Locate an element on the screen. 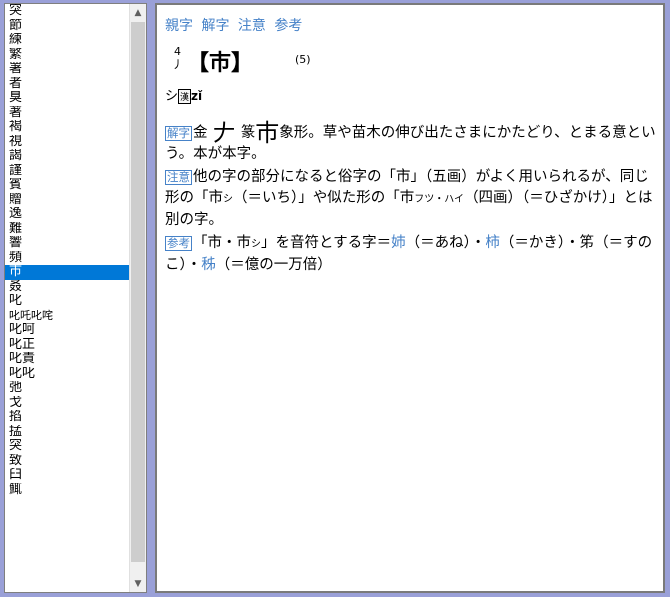  reading-kind-badge: 漢 is located at coordinates (185, 96).